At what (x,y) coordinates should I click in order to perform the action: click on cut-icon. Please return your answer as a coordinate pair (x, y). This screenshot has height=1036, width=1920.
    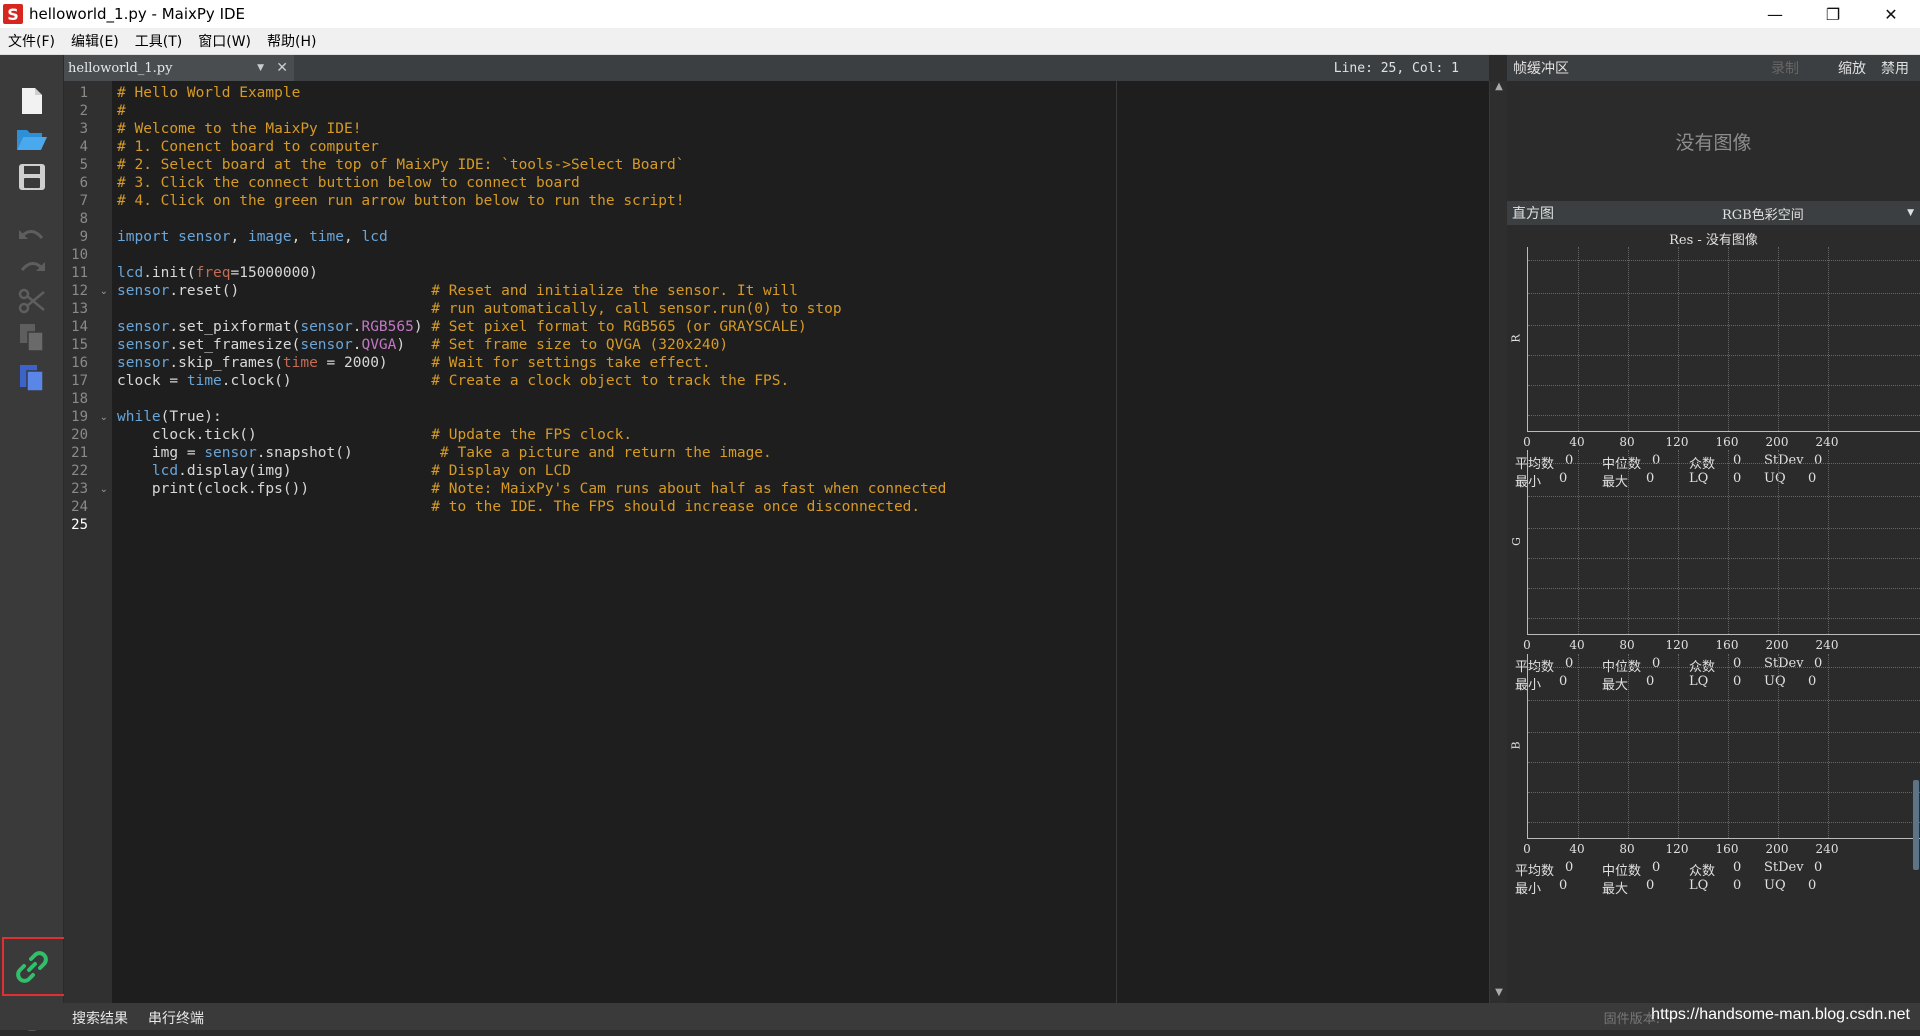
    Looking at the image, I should click on (32, 301).